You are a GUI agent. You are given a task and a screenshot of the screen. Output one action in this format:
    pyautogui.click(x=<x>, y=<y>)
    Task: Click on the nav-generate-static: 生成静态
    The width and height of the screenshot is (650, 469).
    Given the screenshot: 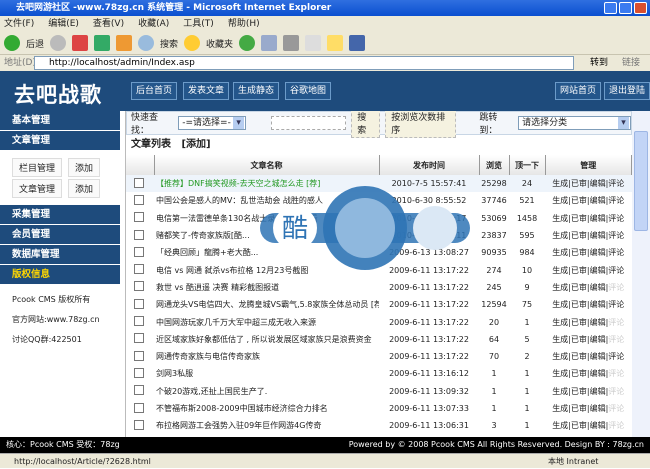 What is the action you would take?
    pyautogui.click(x=256, y=91)
    